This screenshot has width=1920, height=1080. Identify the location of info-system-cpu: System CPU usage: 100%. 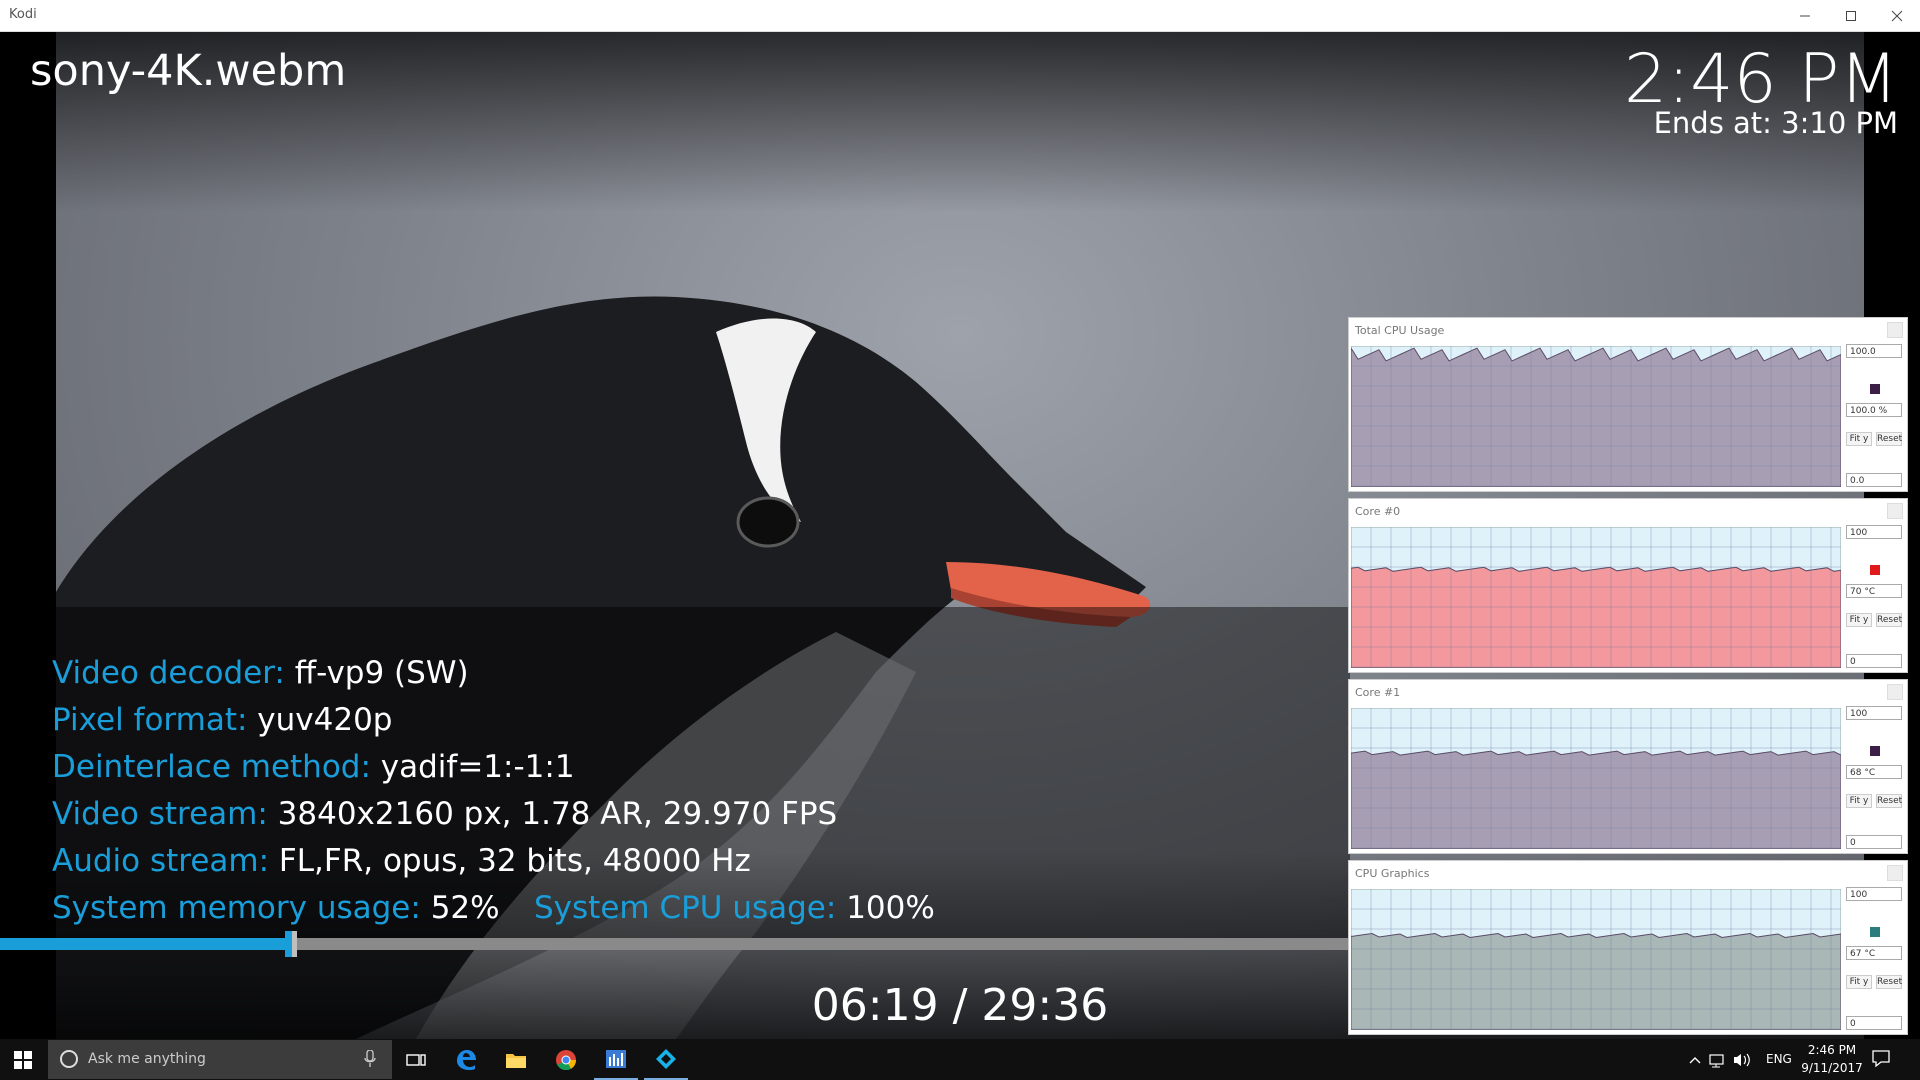
(734, 908).